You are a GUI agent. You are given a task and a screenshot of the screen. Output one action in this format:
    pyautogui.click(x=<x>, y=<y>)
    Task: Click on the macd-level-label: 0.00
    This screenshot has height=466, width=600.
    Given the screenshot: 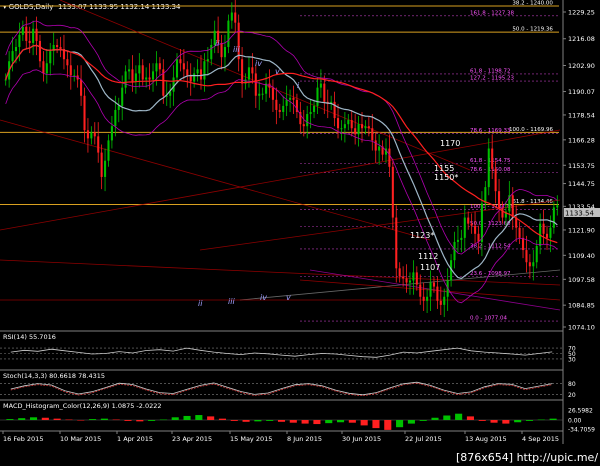 What is the action you would take?
    pyautogui.click(x=575, y=421)
    